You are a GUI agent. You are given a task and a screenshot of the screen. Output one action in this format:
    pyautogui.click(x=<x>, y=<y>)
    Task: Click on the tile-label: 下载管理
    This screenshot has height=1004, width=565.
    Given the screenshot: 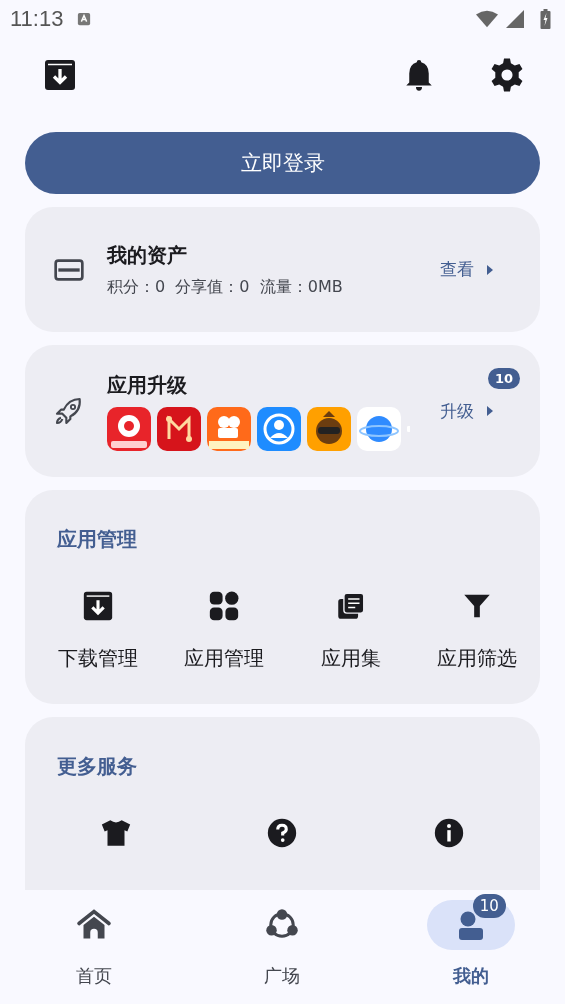 What is the action you would take?
    pyautogui.click(x=98, y=658)
    